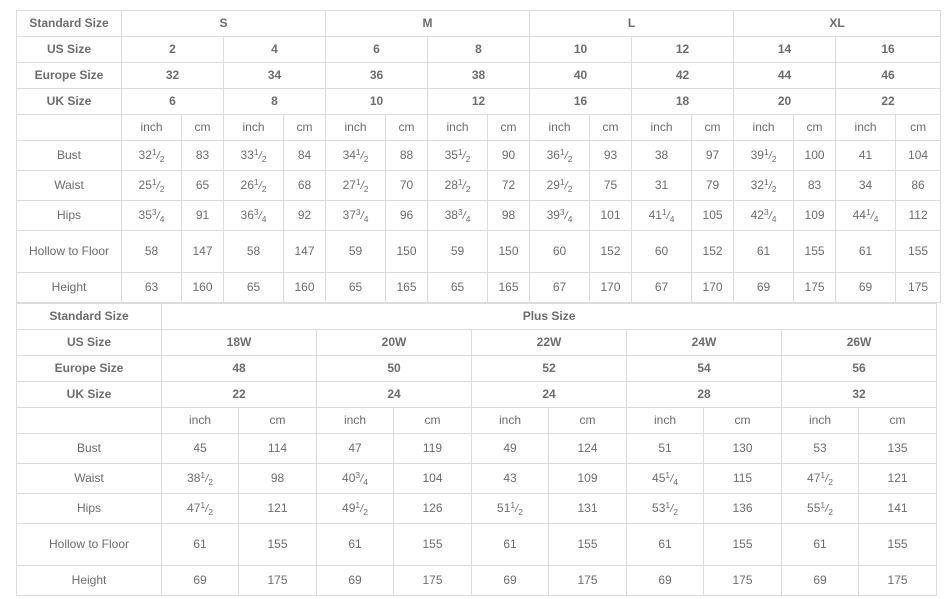 This screenshot has width=952, height=599. I want to click on uk-size-value: 20, so click(785, 101).